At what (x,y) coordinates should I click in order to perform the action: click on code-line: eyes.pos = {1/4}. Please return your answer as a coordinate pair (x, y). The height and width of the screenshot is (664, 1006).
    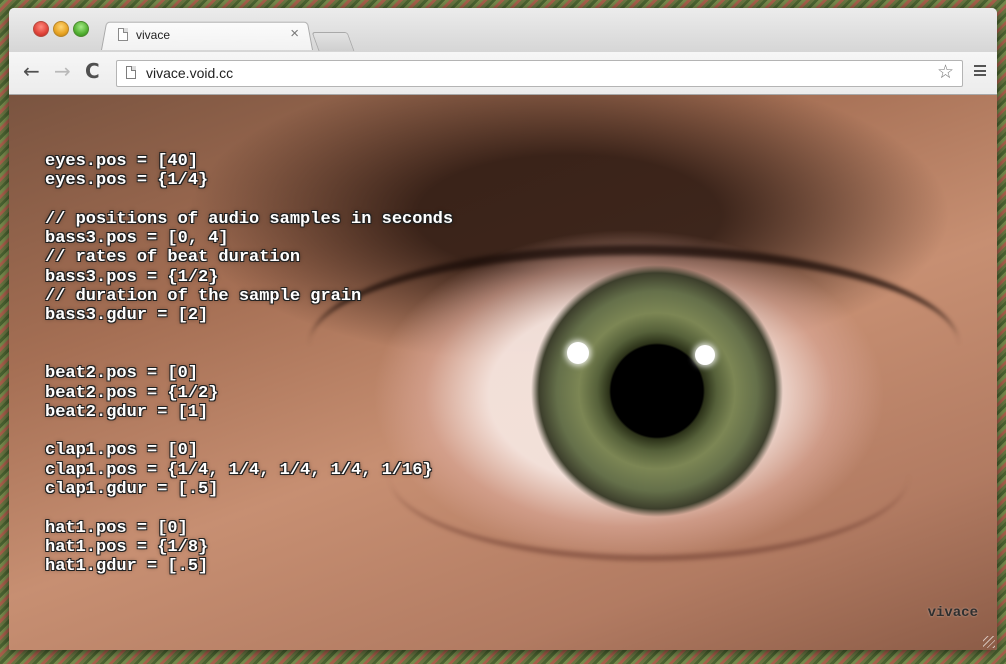
    Looking at the image, I should click on (127, 181).